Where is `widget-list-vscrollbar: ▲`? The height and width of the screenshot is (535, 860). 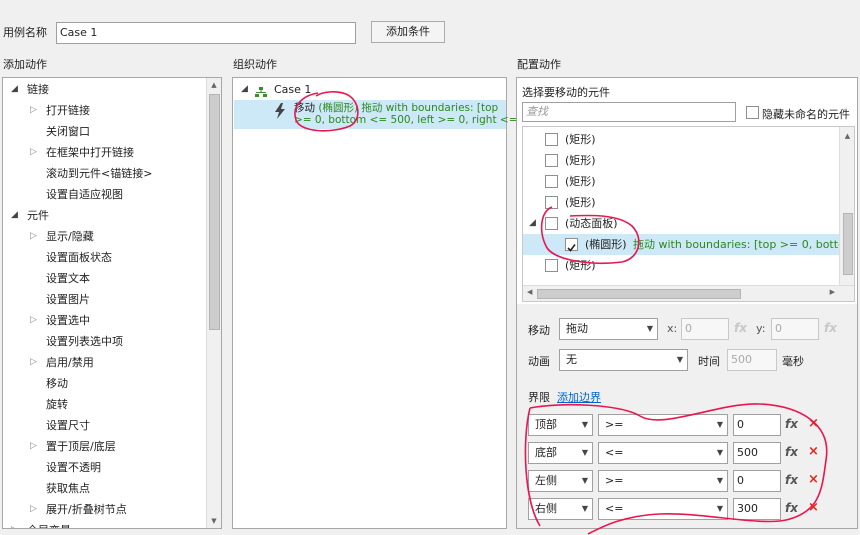
widget-list-vscrollbar: ▲ is located at coordinates (846, 206).